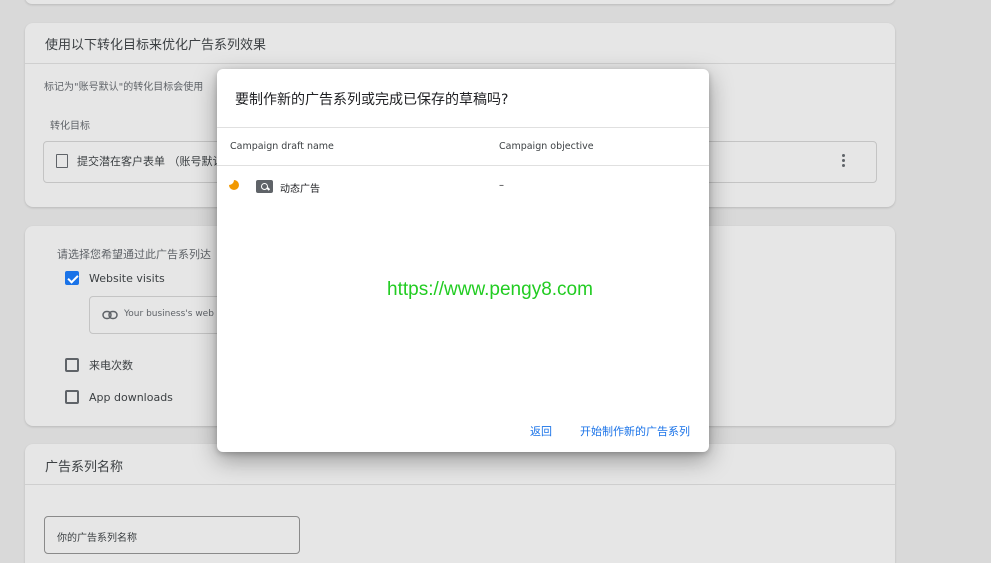 The image size is (991, 563). I want to click on watermark-text: https://www.pengy8.com, so click(490, 289).